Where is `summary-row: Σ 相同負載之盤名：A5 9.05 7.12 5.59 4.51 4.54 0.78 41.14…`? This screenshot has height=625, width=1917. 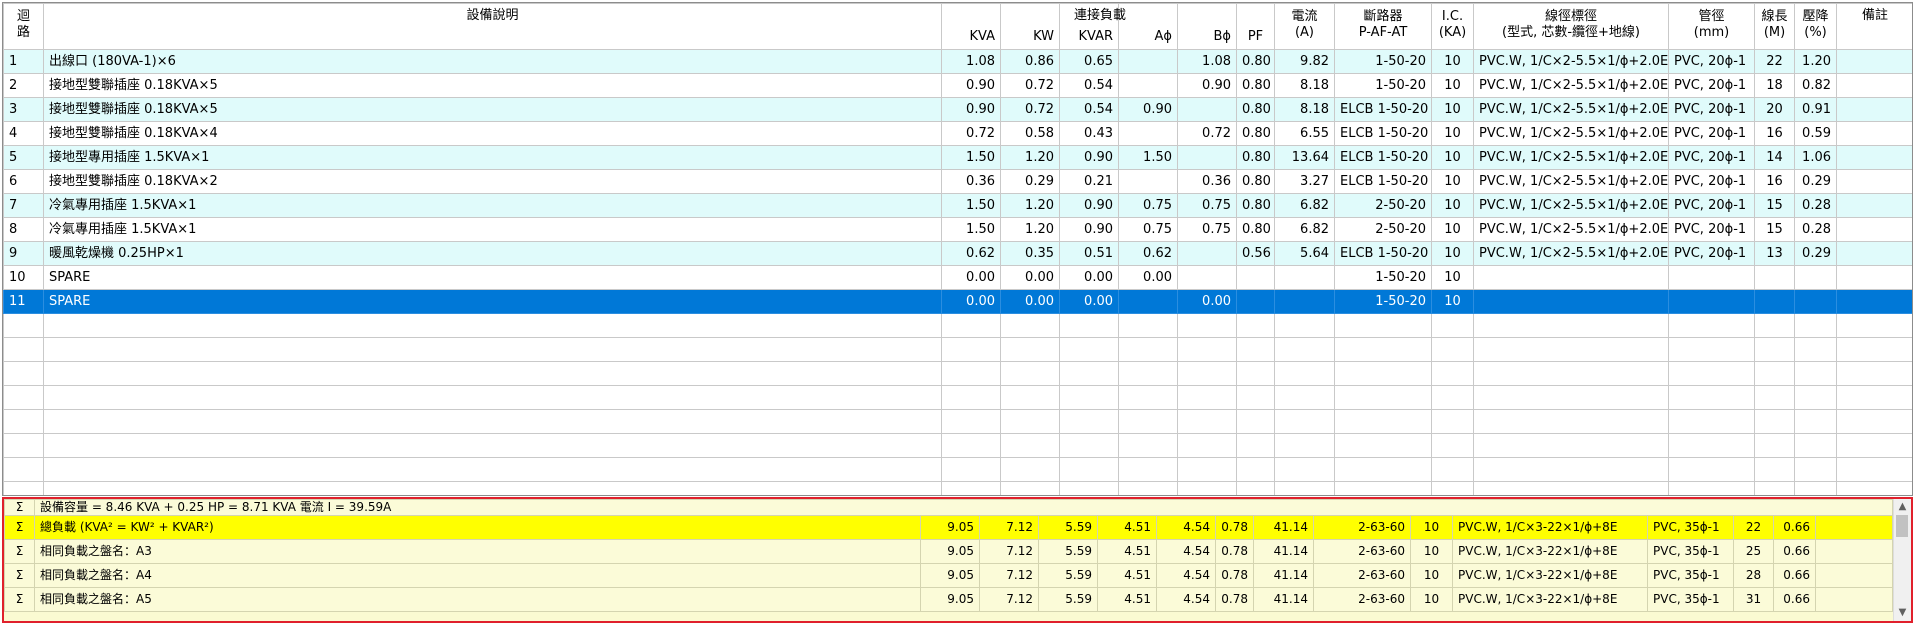
summary-row: Σ 相同負載之盤名：A5 9.05 7.12 5.59 4.51 4.54 0.78 41.14… is located at coordinates (949, 599).